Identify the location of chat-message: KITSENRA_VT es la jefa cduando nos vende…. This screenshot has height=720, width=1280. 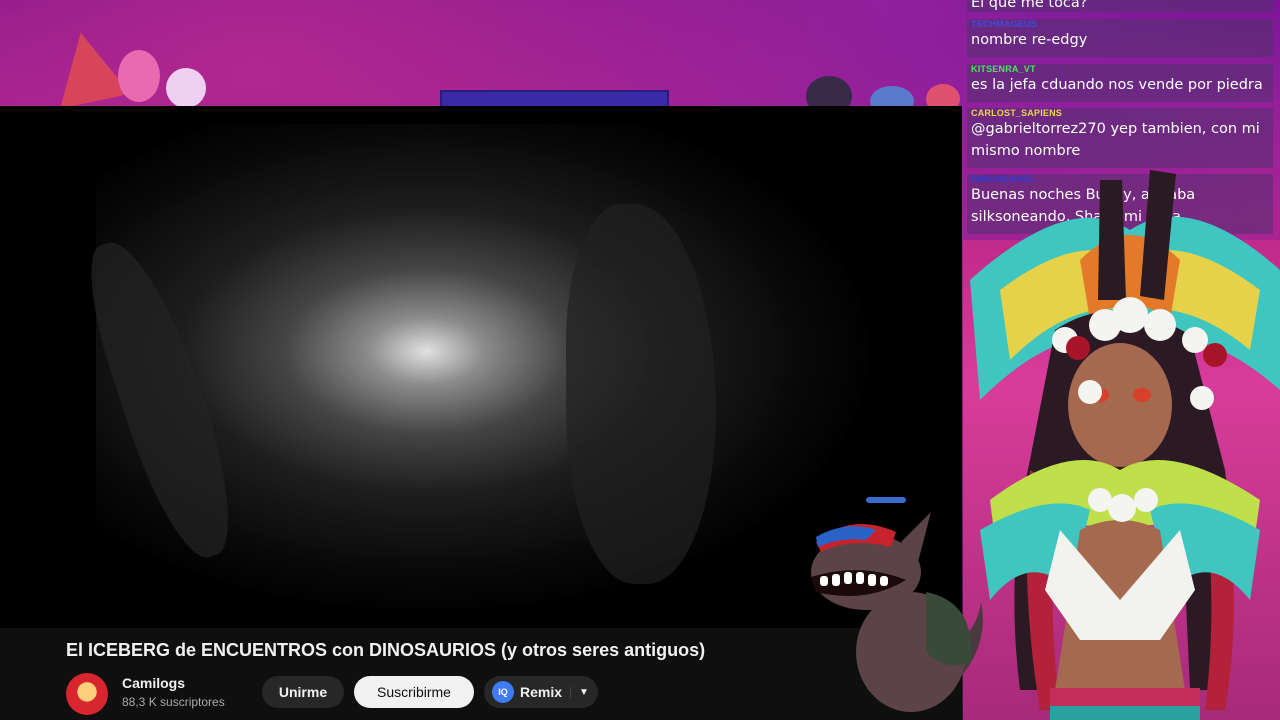
(1120, 83).